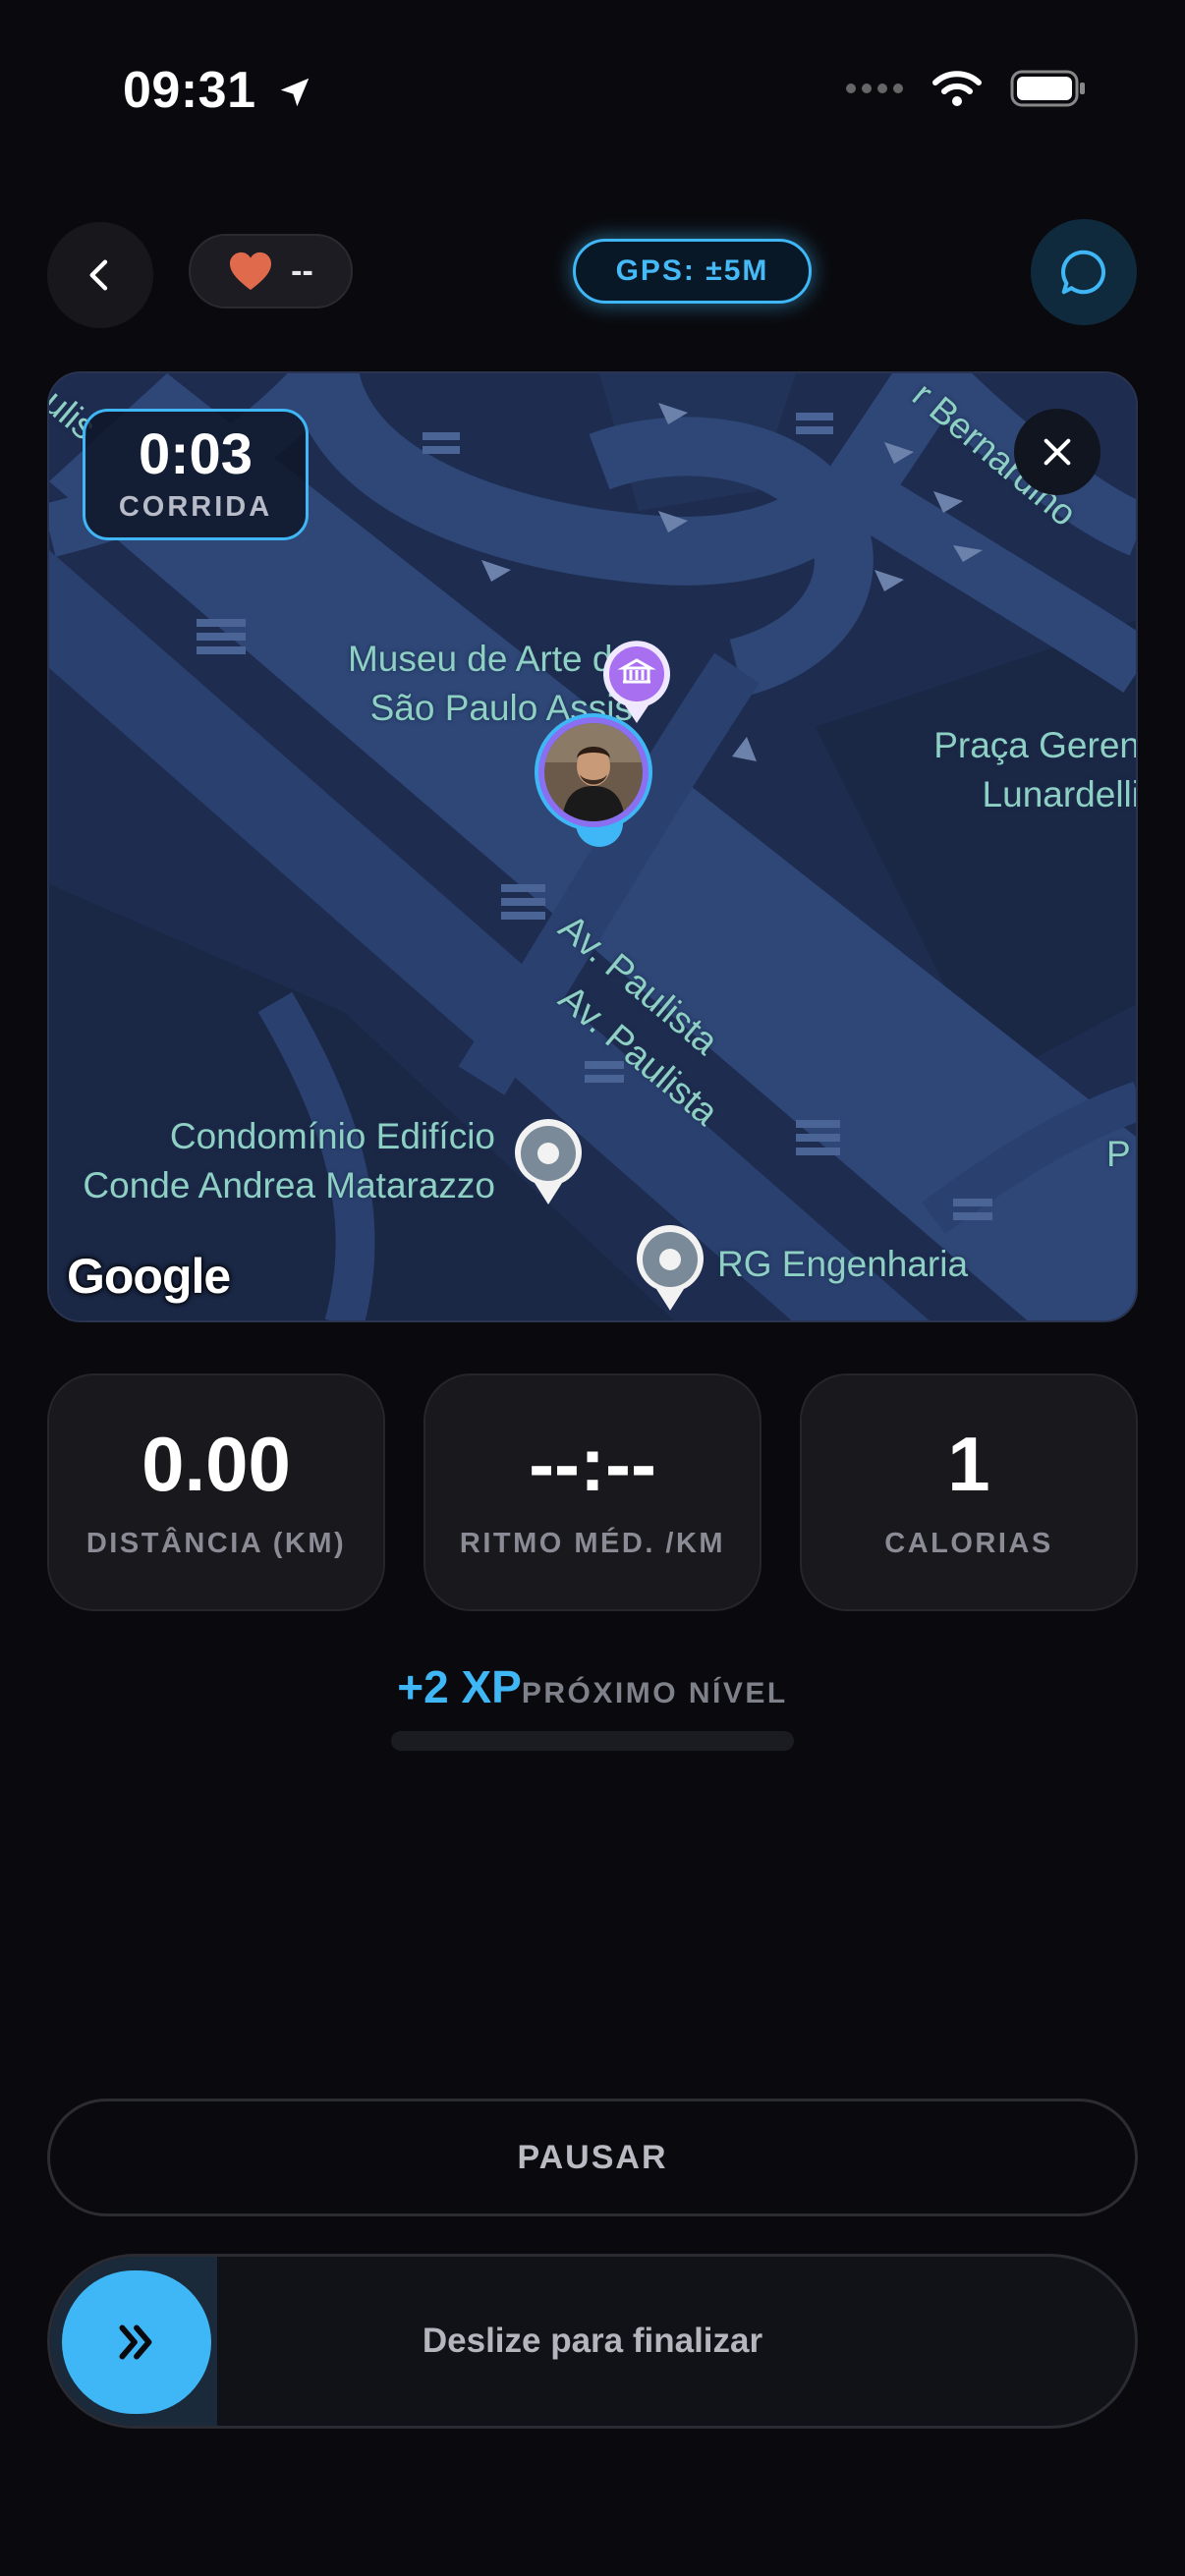 This screenshot has height=2576, width=1185. What do you see at coordinates (693, 271) in the screenshot?
I see `gps-accuracy-badge: GPS: ±5M` at bounding box center [693, 271].